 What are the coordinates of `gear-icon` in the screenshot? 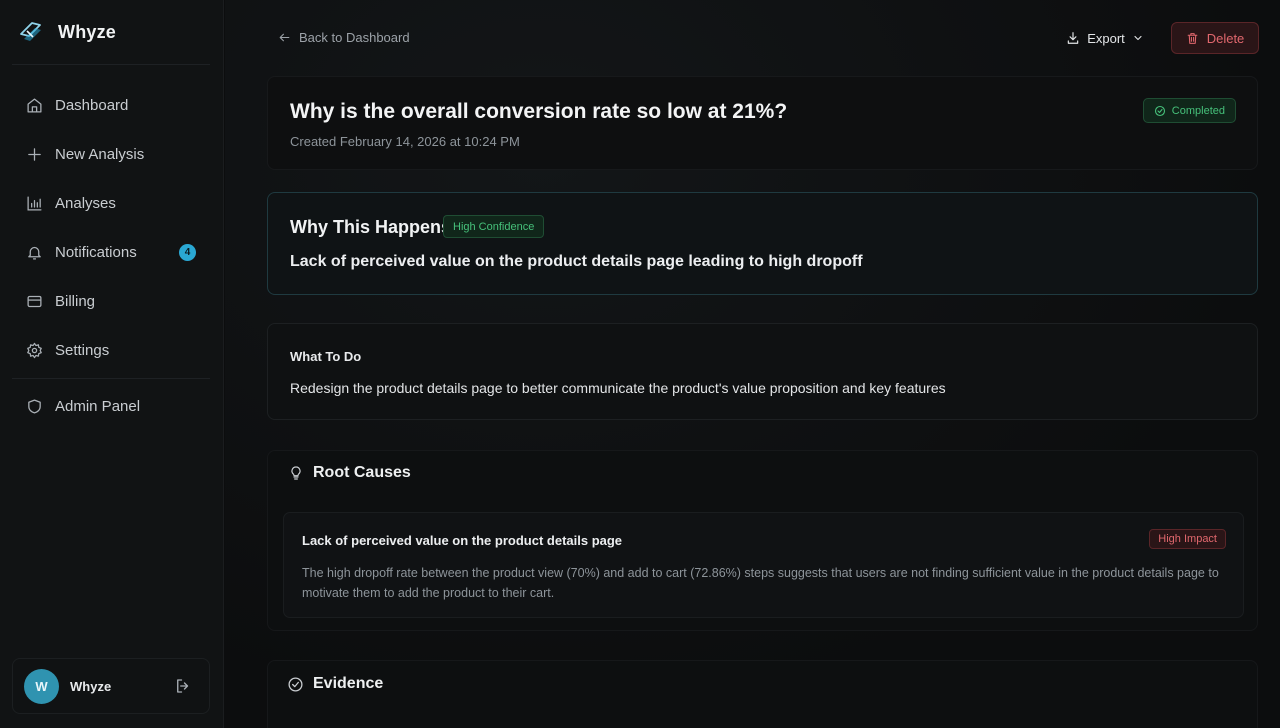 It's located at (34, 350).